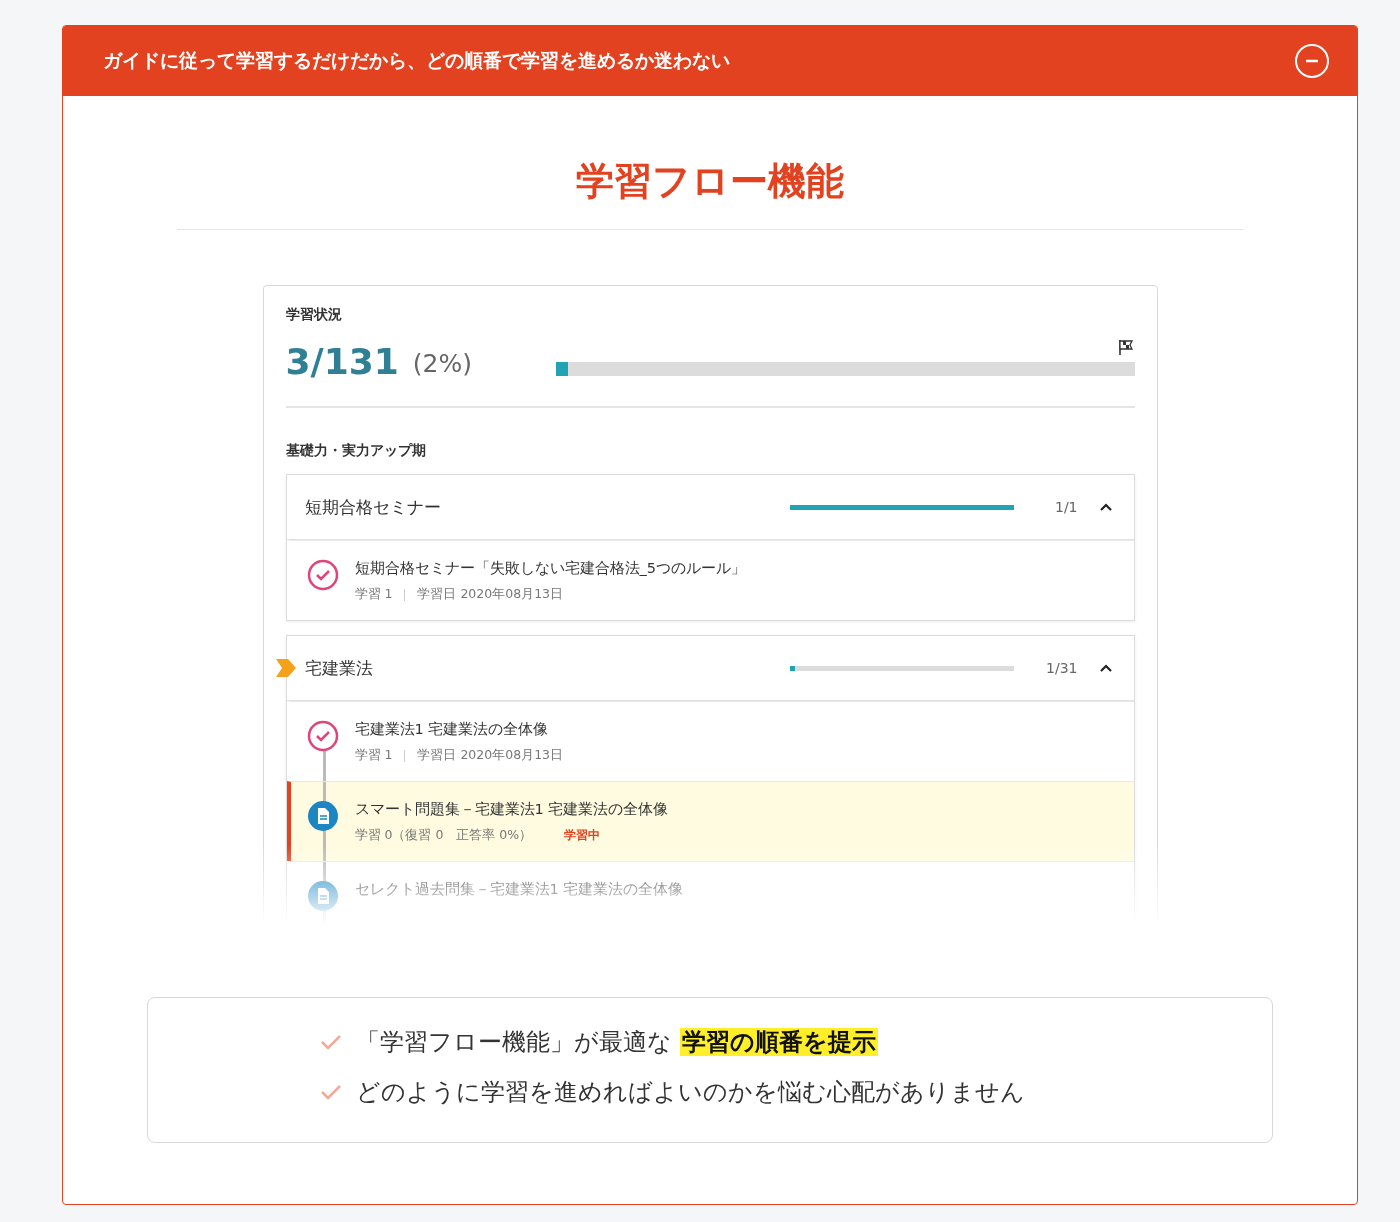 The width and height of the screenshot is (1400, 1222). I want to click on point-text: 「学習フロー機能」が最適な 学習の順番を提示, so click(617, 1042).